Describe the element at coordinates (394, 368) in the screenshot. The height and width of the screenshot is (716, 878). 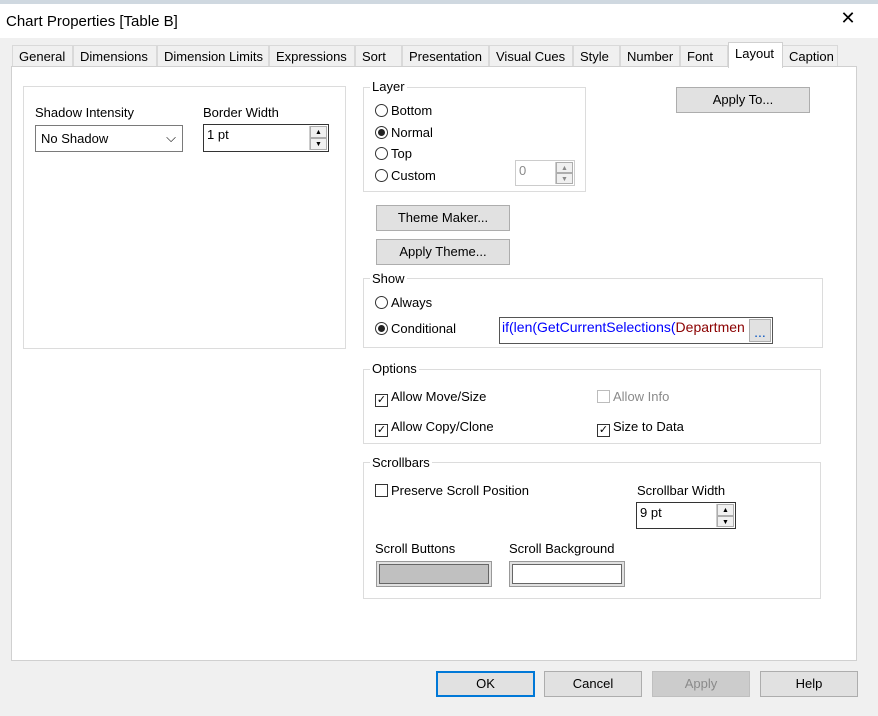
I see `options-label: Options` at that location.